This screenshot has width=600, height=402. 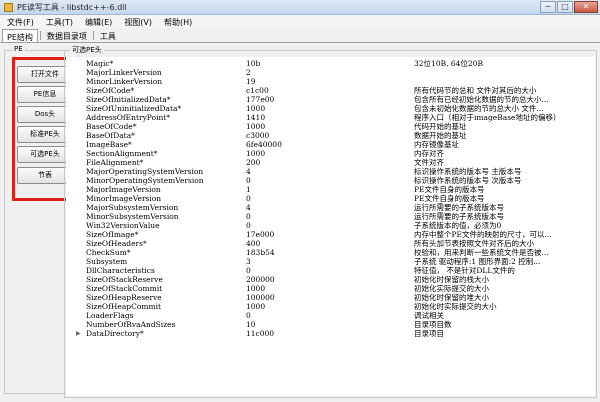 I want to click on window-title: PE读写工具 - libstdc++-6.dll, so click(x=72, y=7).